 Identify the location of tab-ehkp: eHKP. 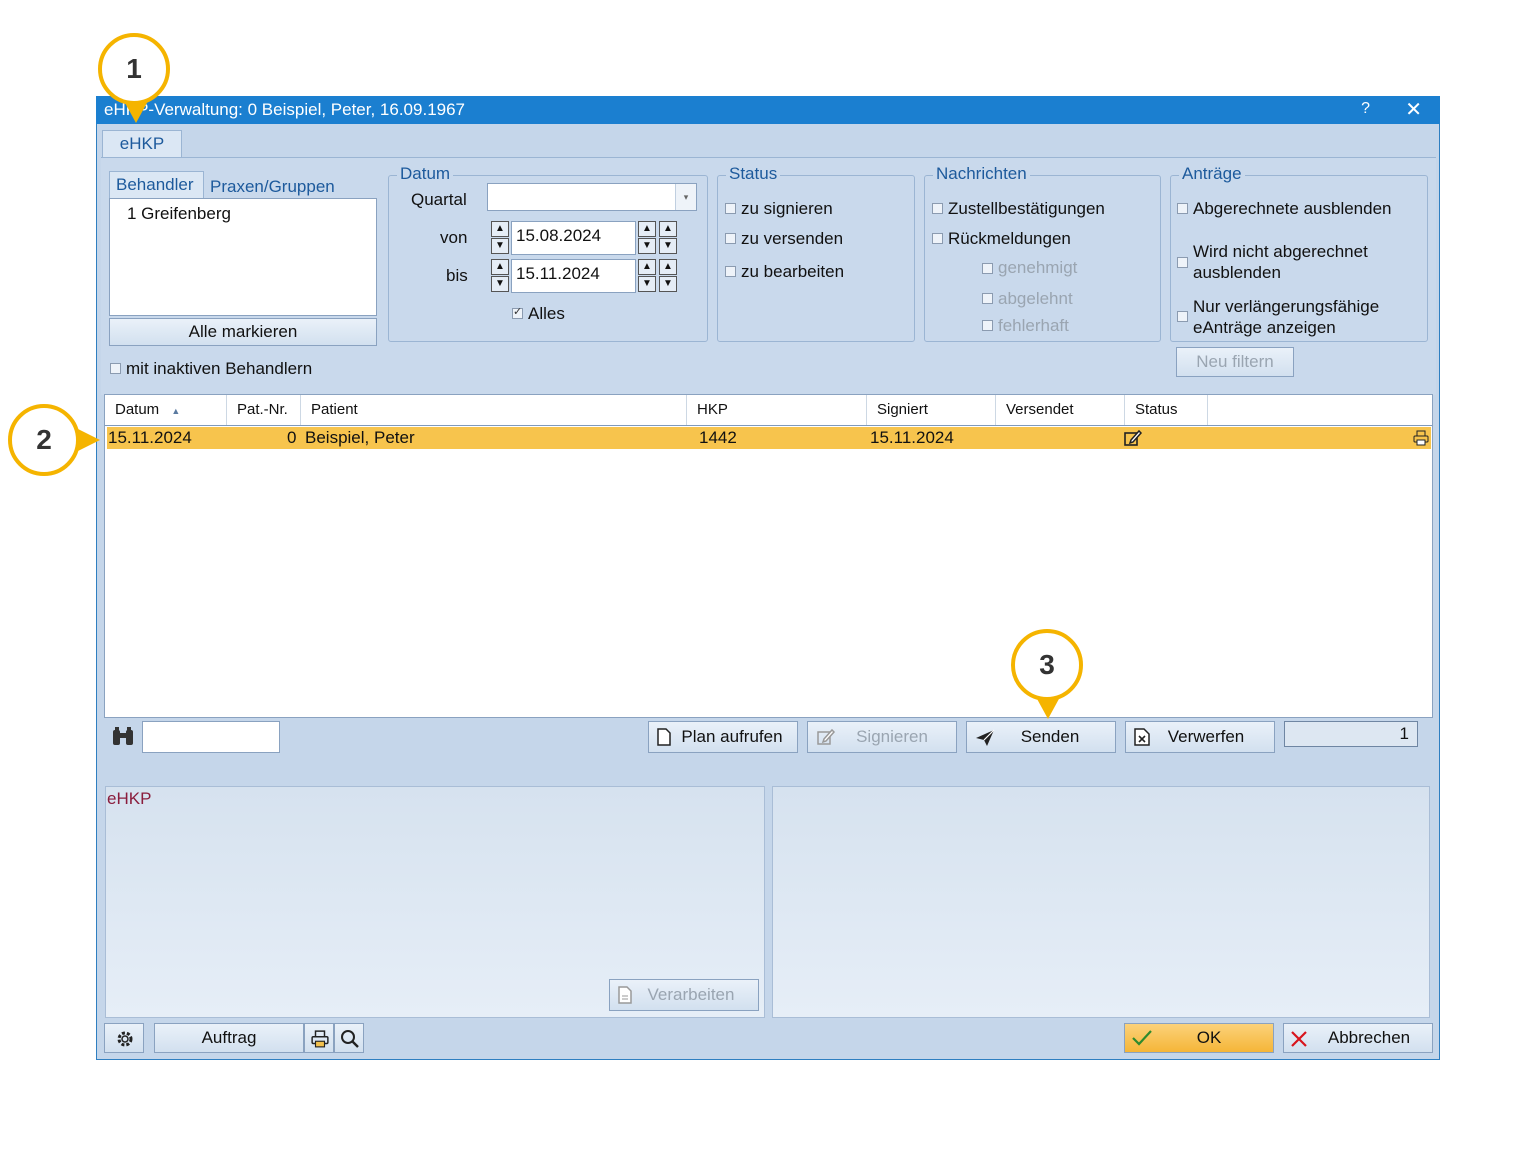
(142, 144).